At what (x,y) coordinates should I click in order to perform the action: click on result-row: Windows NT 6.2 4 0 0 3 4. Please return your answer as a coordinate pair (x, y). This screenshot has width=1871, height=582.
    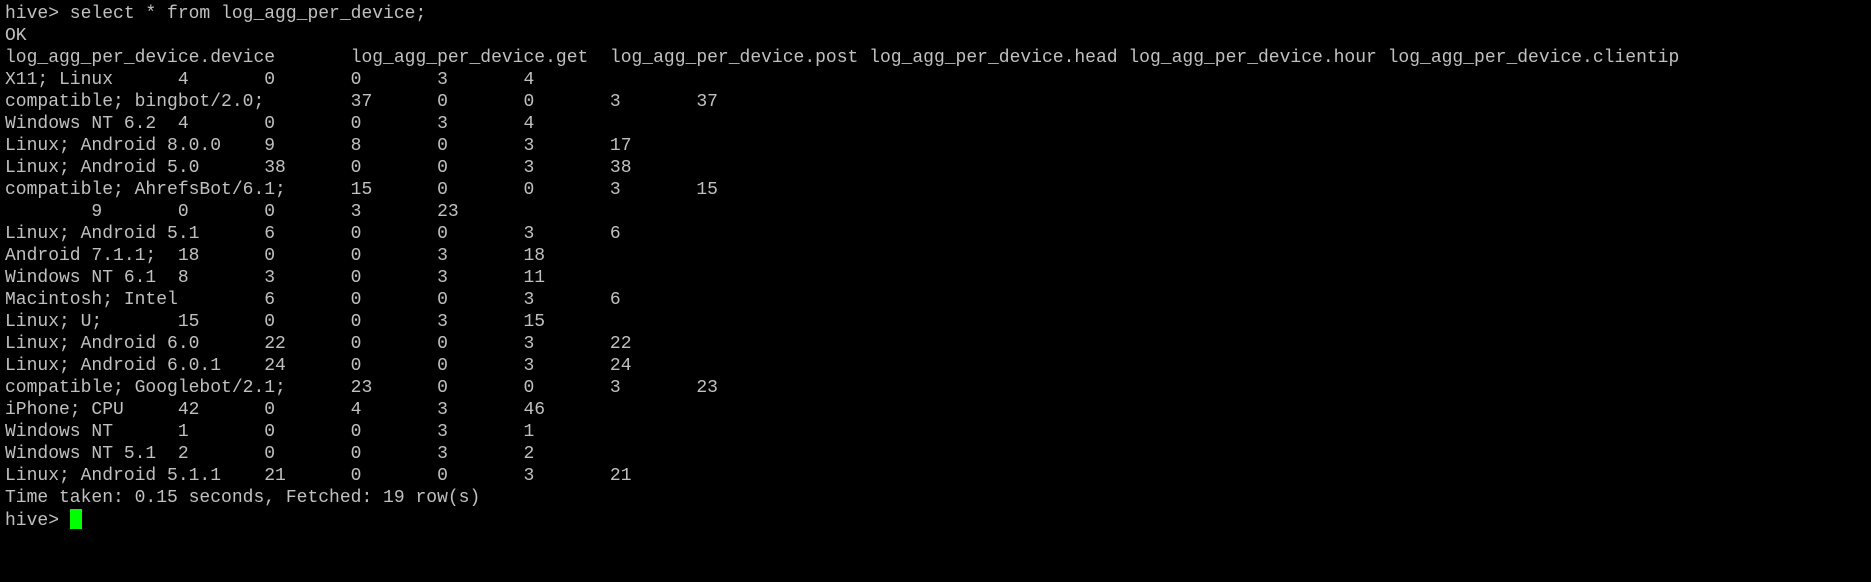
    Looking at the image, I should click on (270, 124).